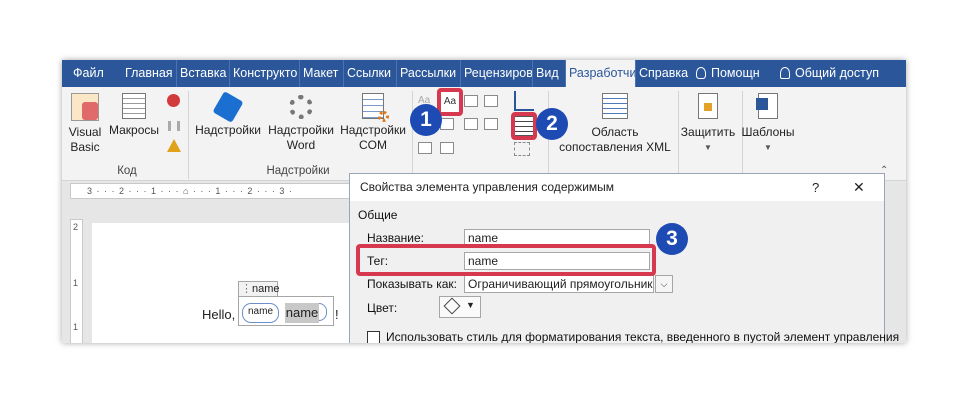 The image size is (967, 402). I want to click on person-icon, so click(785, 73).